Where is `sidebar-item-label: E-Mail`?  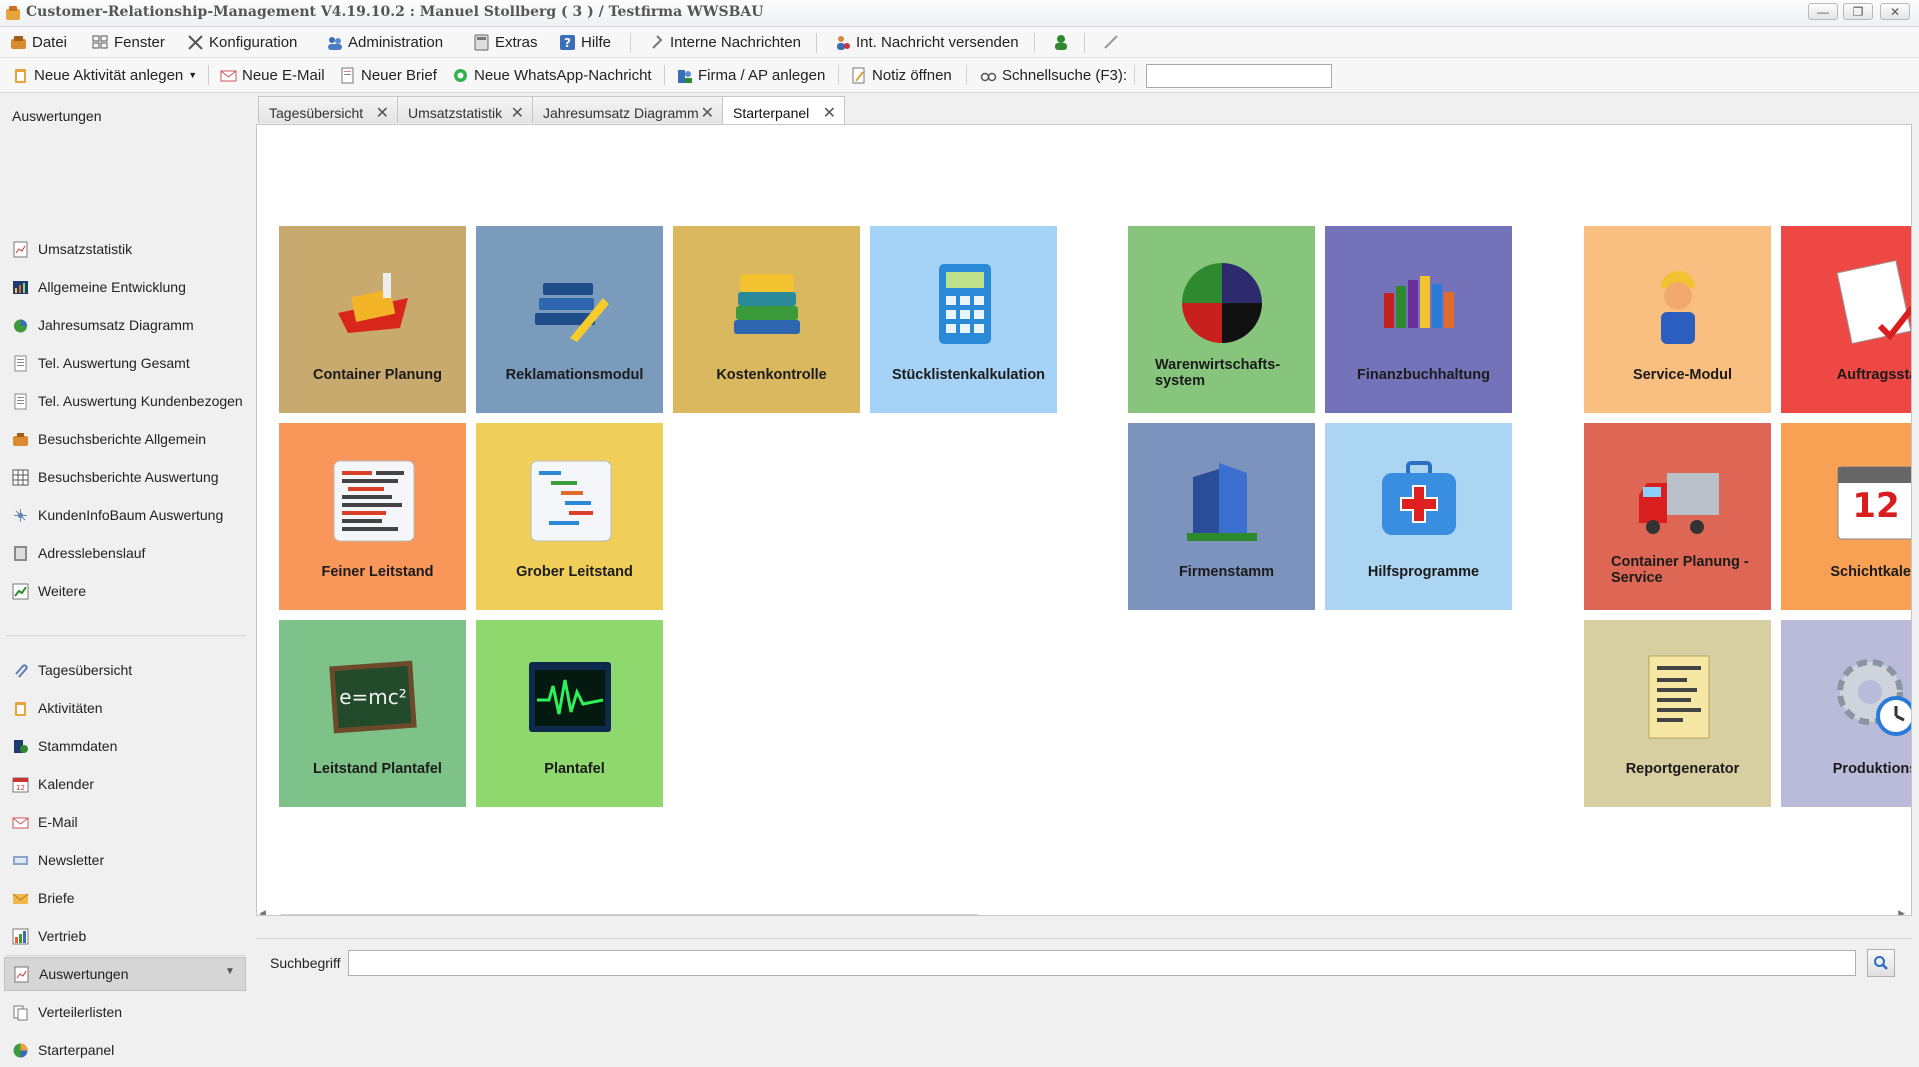 sidebar-item-label: E-Mail is located at coordinates (58, 822).